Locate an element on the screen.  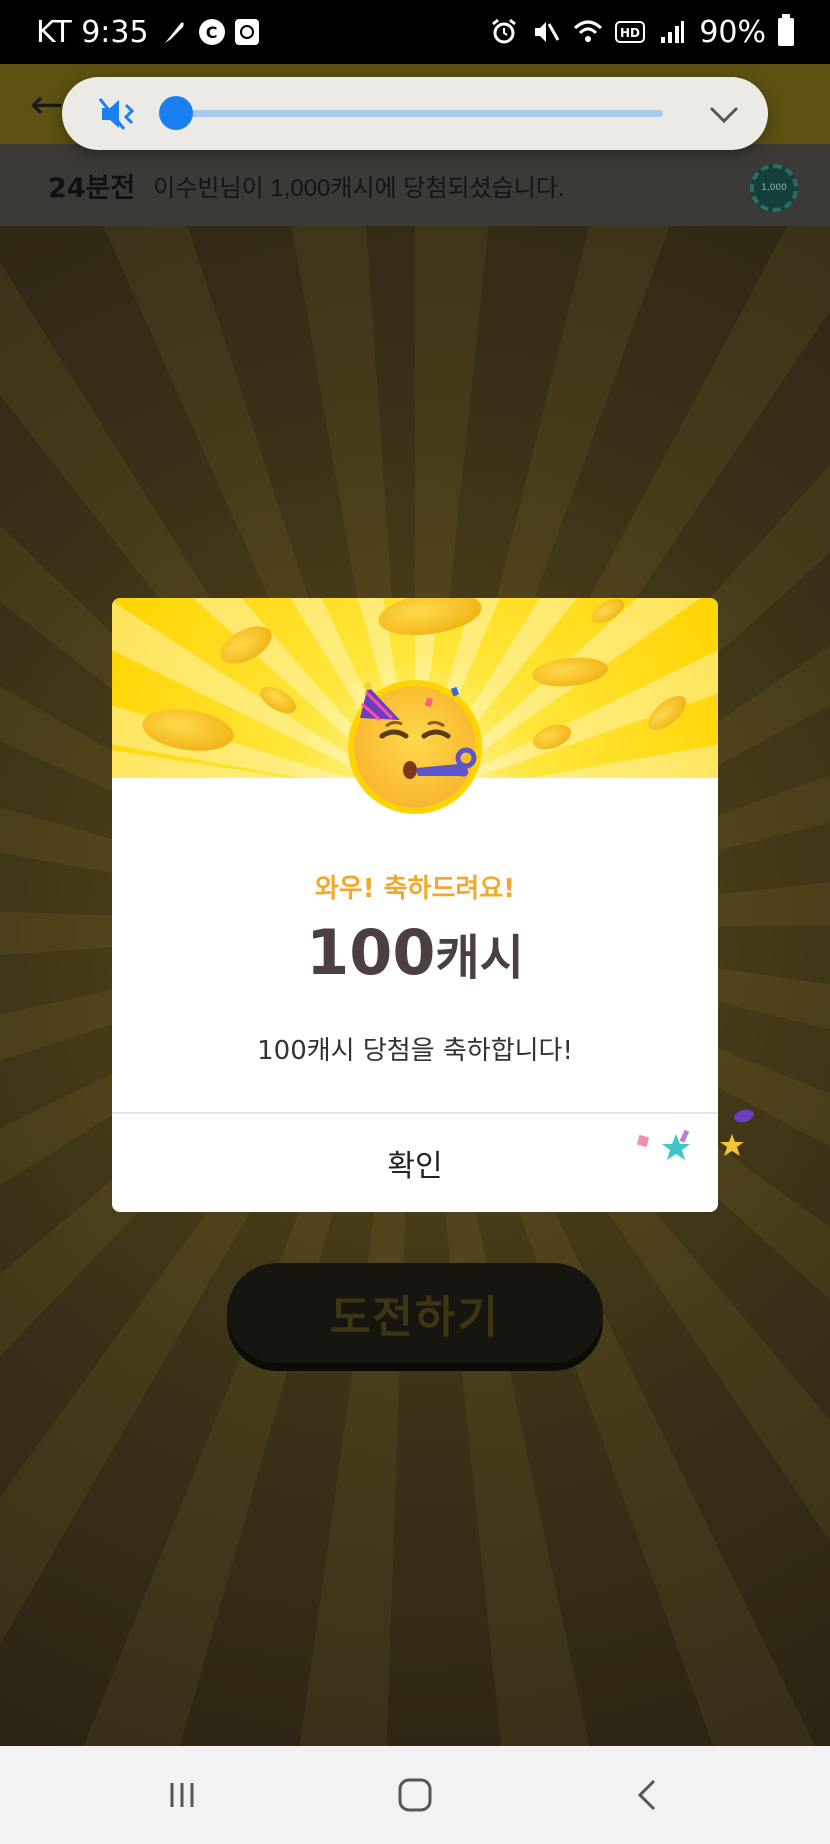
home-icon is located at coordinates (415, 1795).